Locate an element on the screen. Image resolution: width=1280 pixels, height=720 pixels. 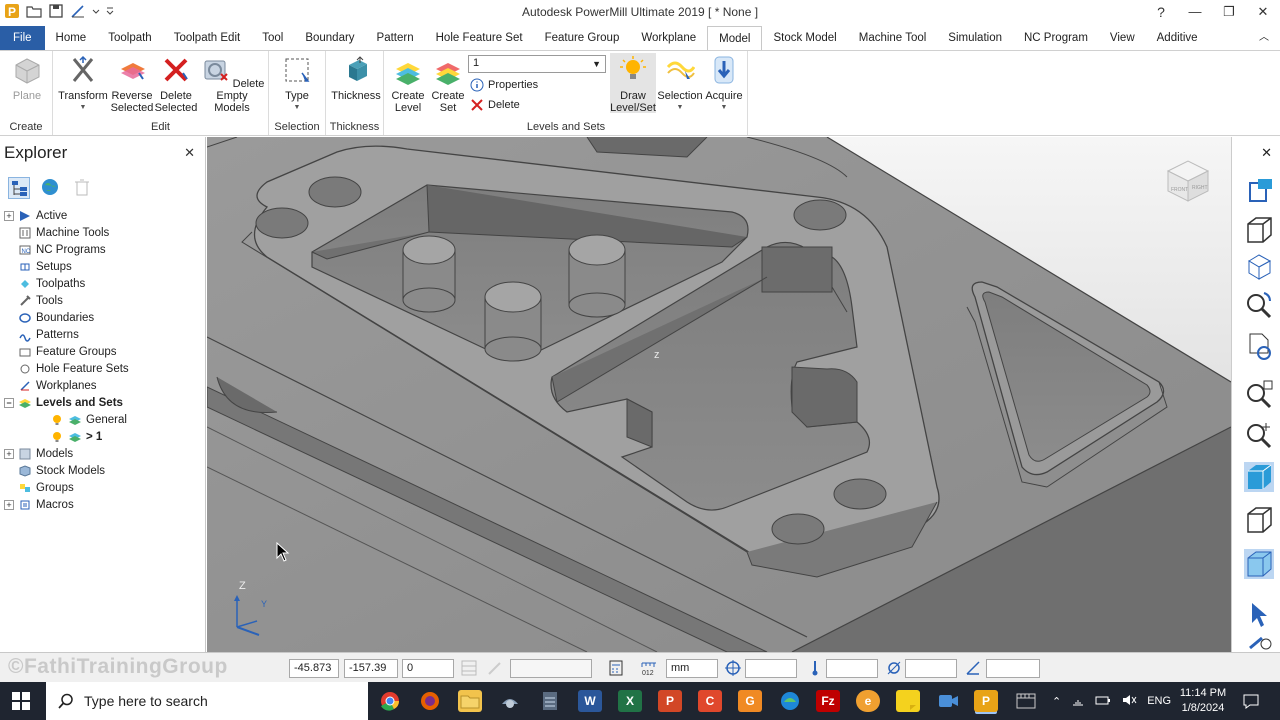
restore-button: ❐ is located at coordinates (1229, 12).